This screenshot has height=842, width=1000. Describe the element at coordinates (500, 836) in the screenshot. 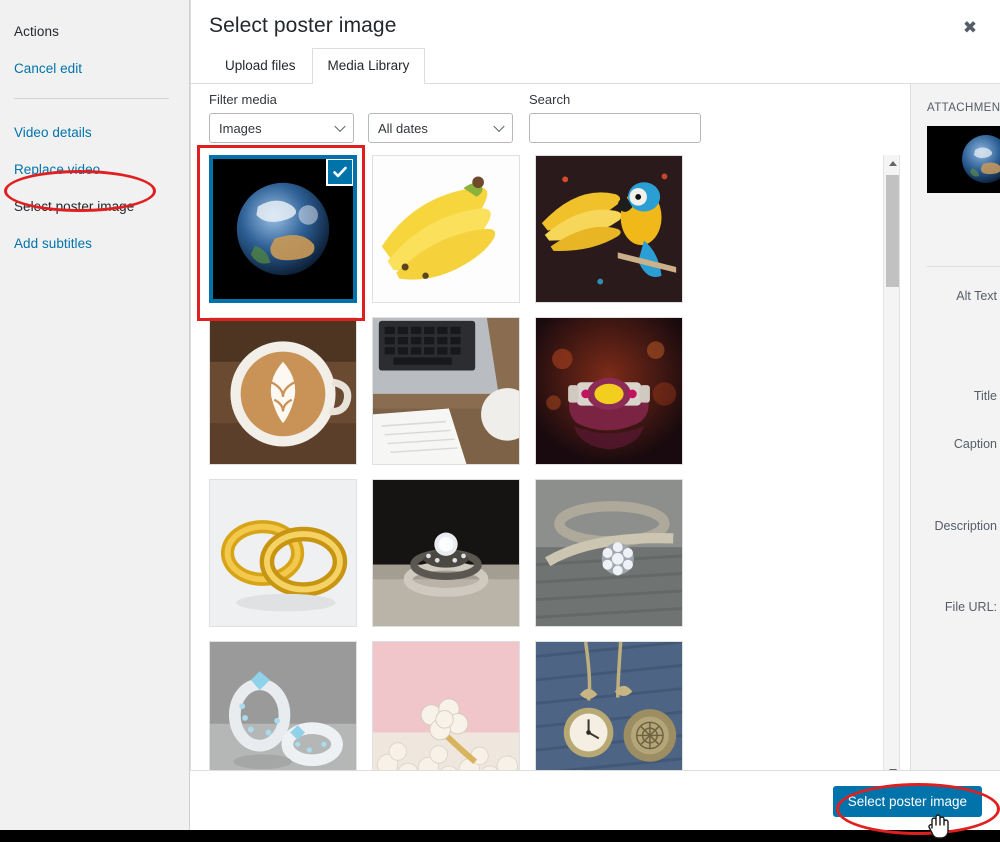

I see `page-bottom-strip` at that location.